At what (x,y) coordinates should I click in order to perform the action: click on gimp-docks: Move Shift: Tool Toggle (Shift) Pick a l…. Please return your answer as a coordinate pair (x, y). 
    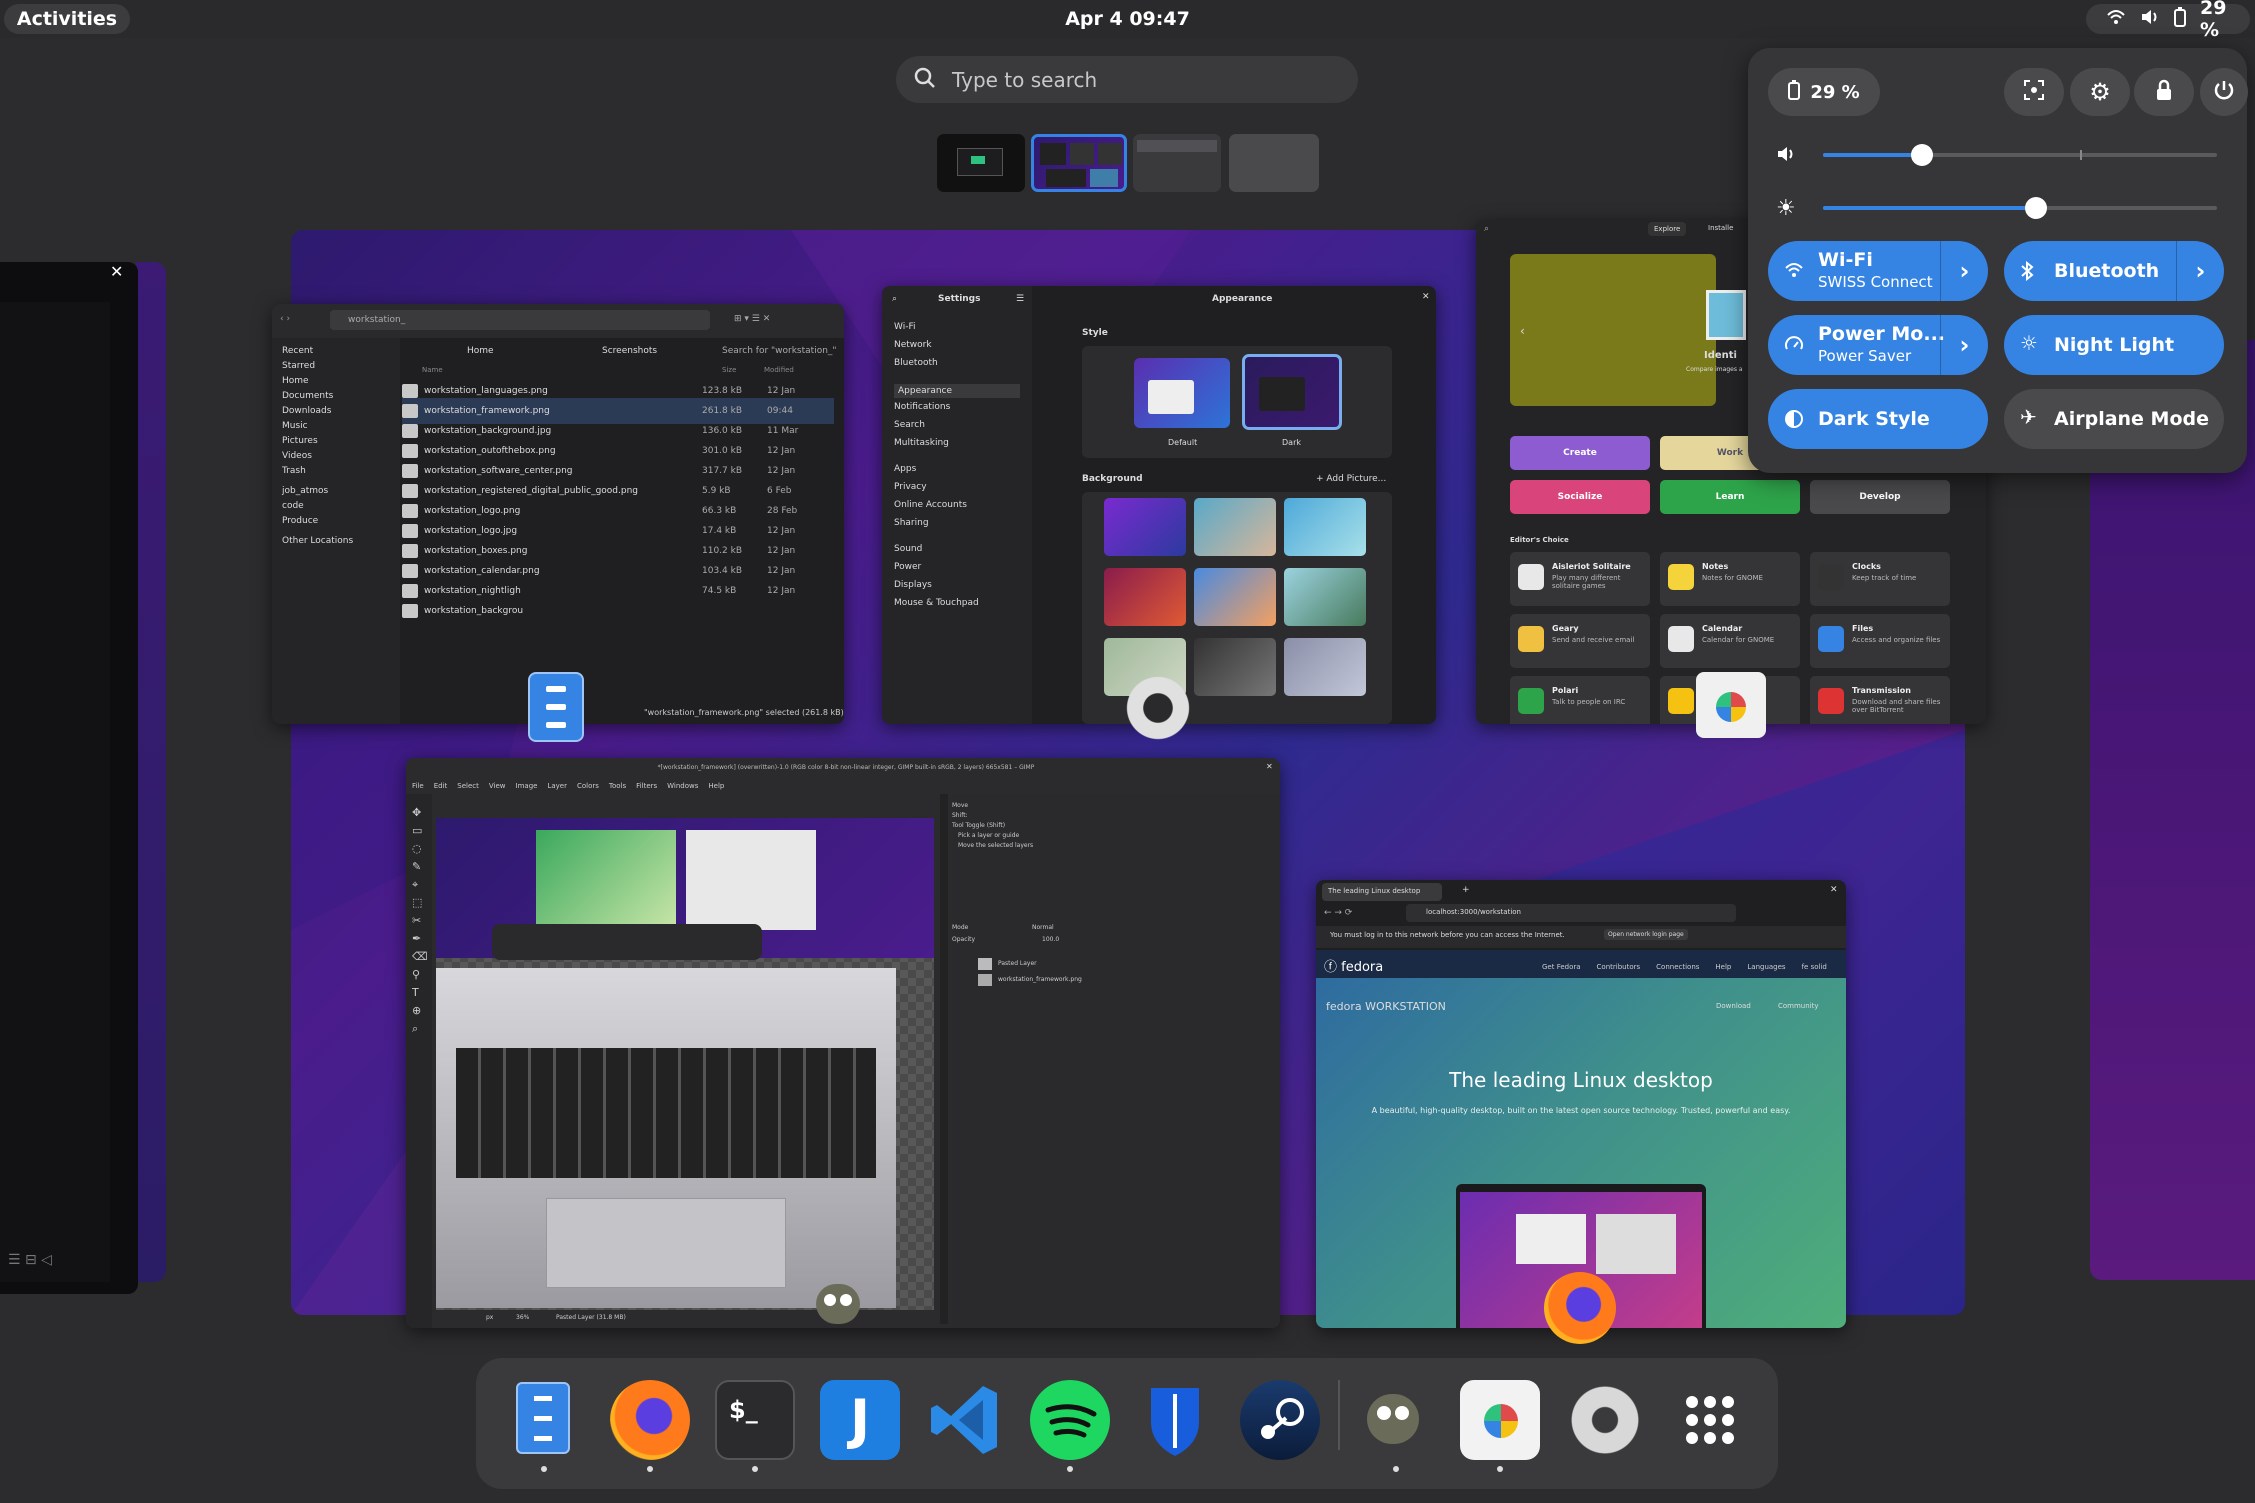
    Looking at the image, I should click on (1116, 1061).